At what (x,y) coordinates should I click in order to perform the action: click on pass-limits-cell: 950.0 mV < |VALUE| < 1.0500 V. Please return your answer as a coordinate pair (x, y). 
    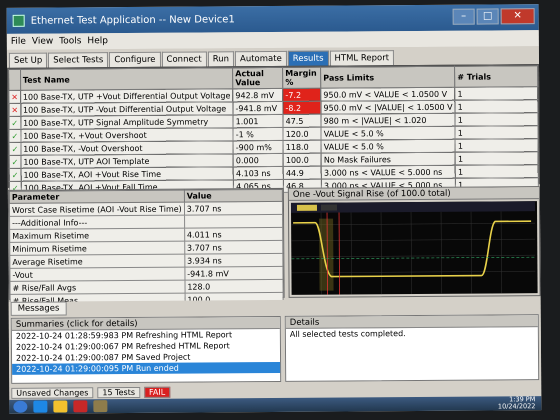
    Looking at the image, I should click on (388, 107).